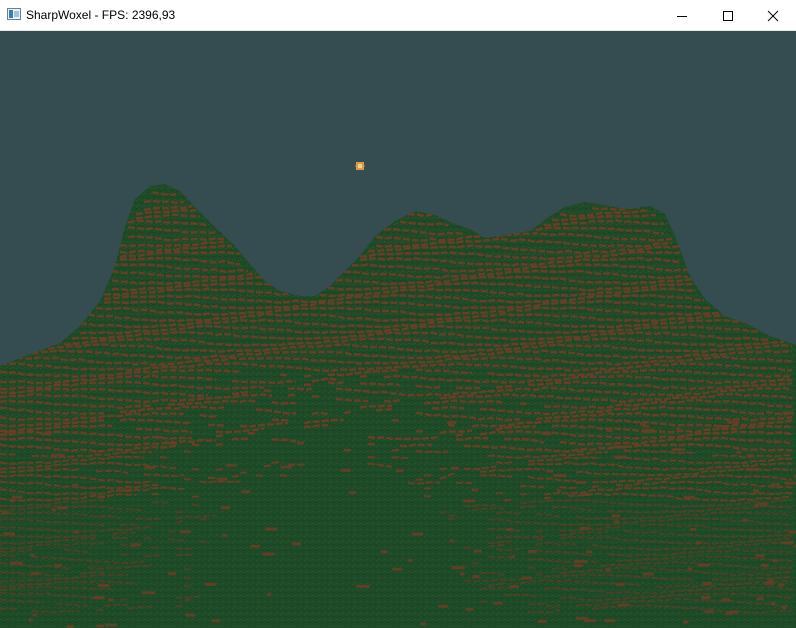 This screenshot has width=796, height=628. Describe the element at coordinates (360, 166) in the screenshot. I see `sun-icon` at that location.